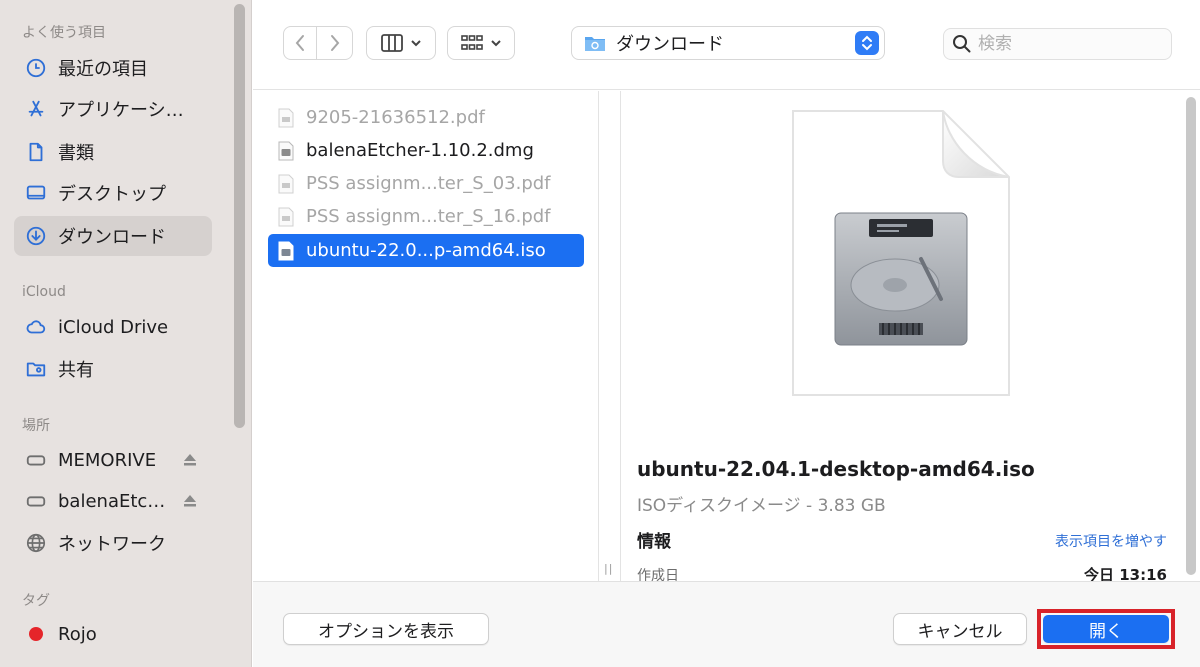 This screenshot has width=1200, height=667. I want to click on preview-filename: ubuntu-22.04.1-desktop-amd64.iso, so click(836, 469).